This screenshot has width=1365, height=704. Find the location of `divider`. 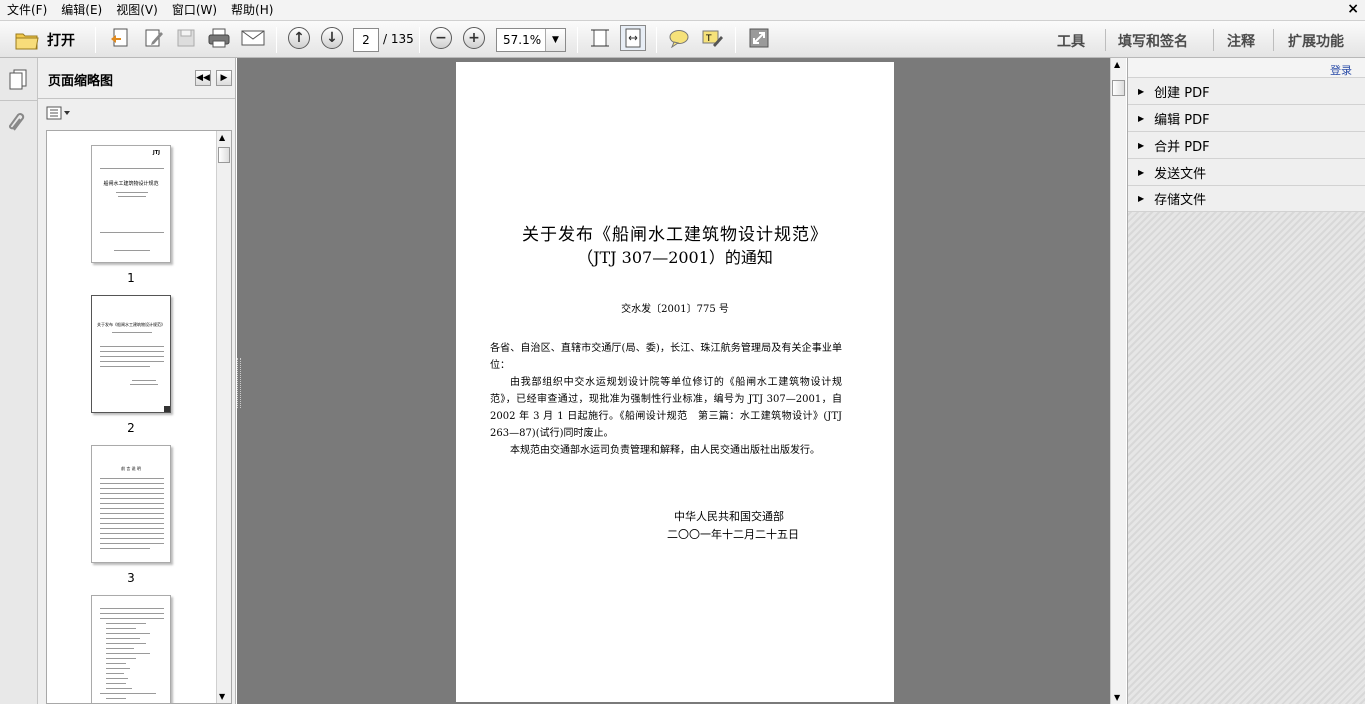

divider is located at coordinates (18, 100).